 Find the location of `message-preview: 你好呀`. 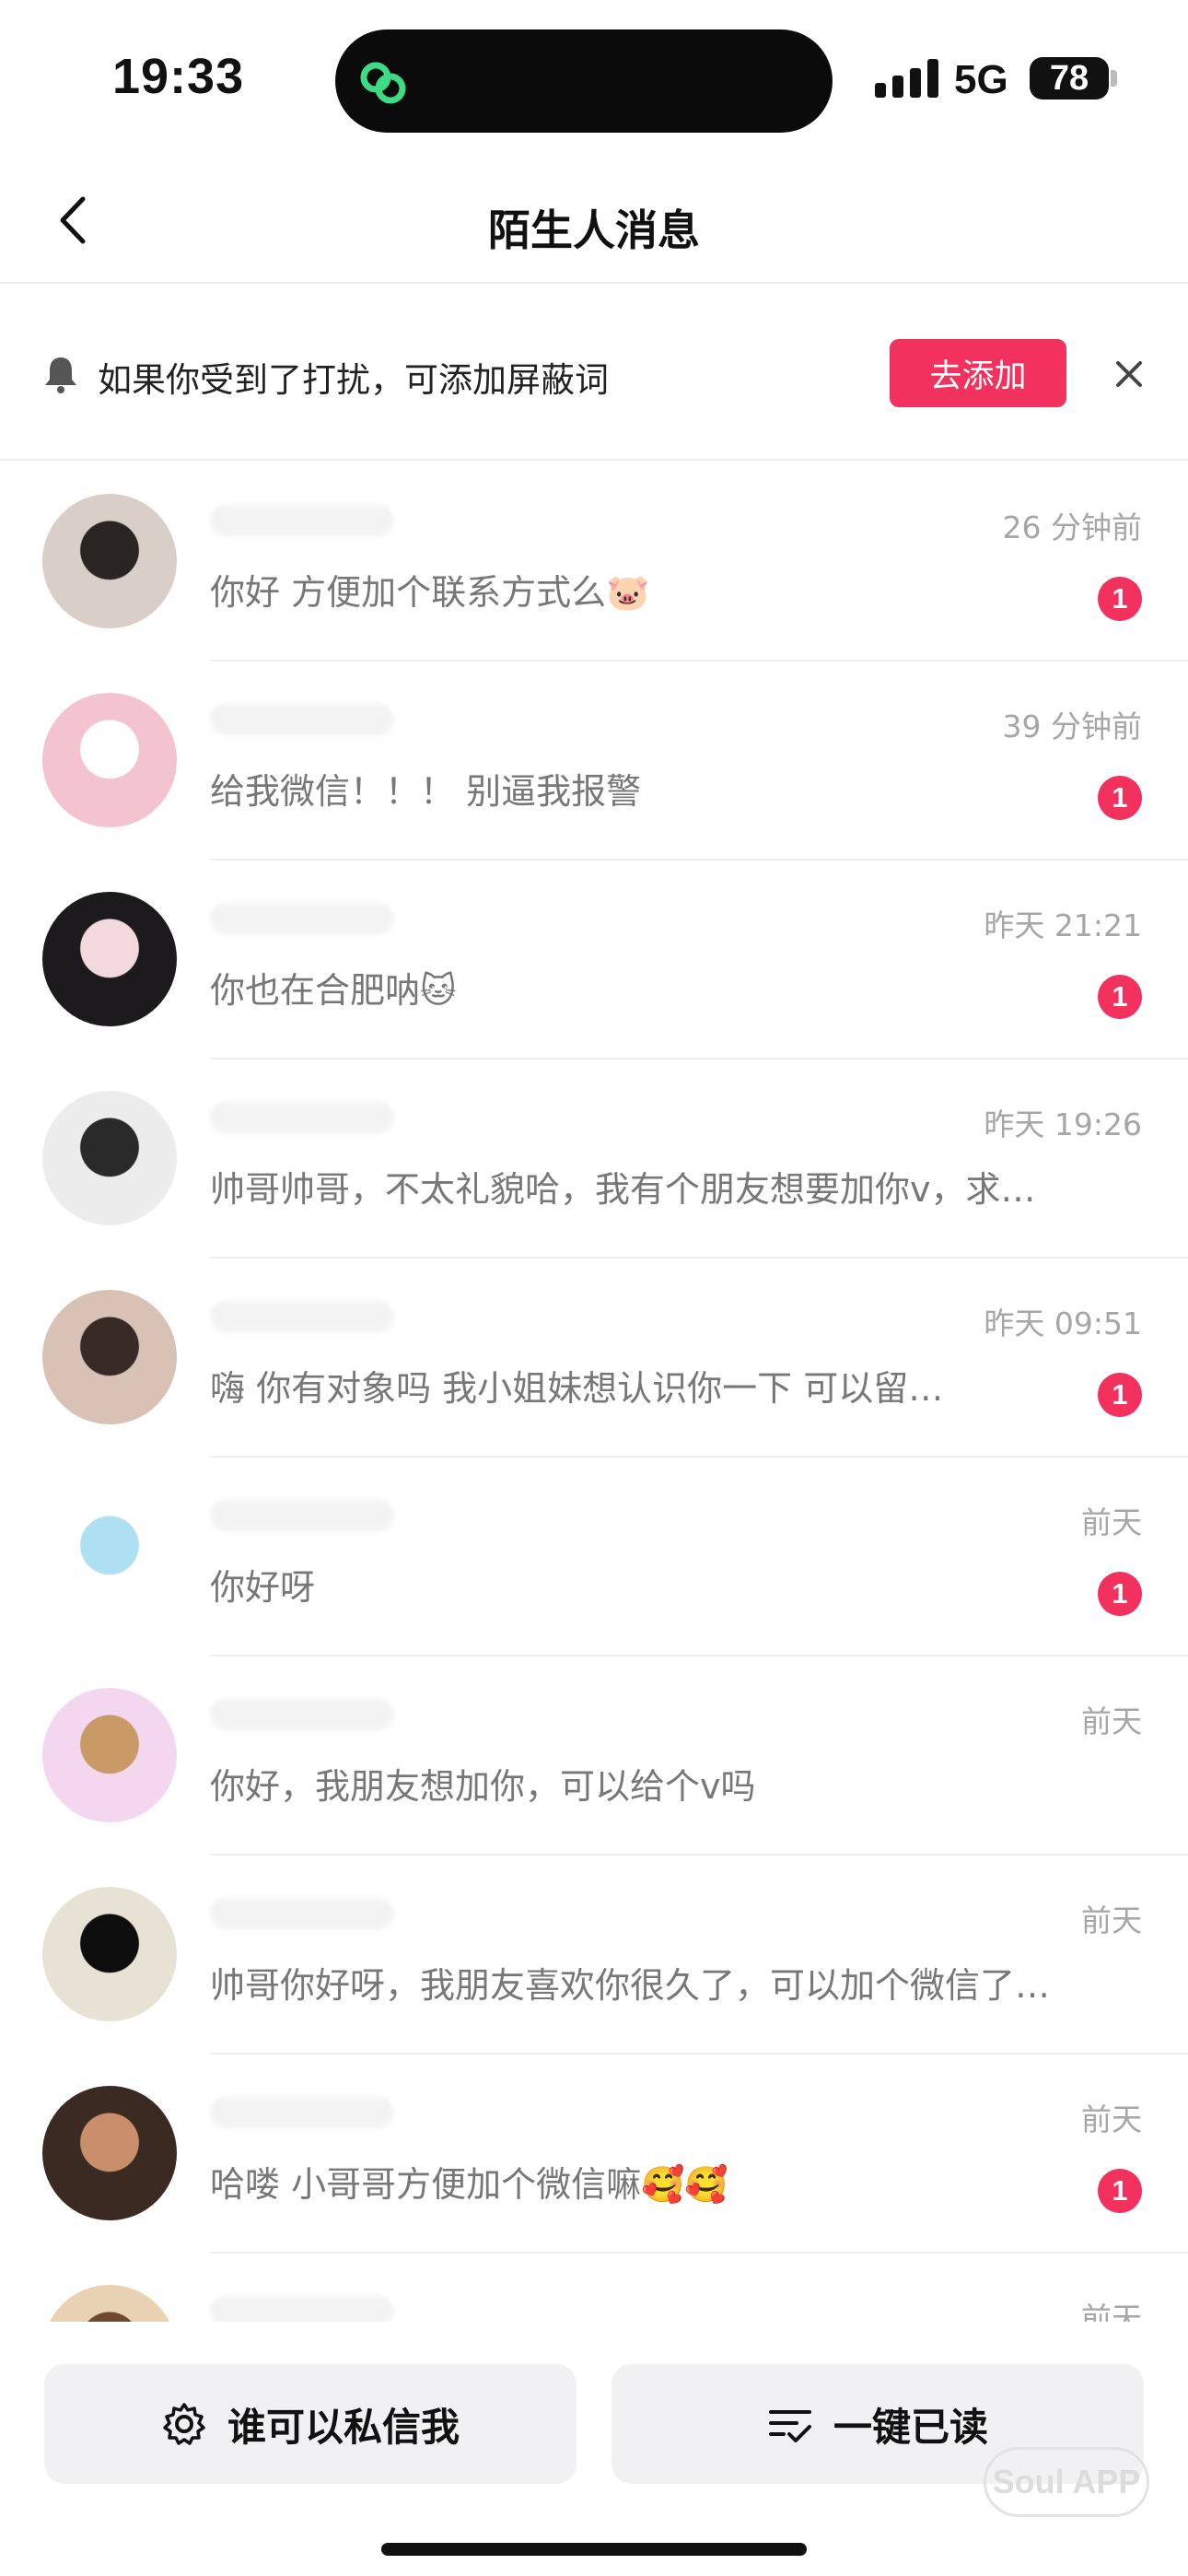

message-preview: 你好呀 is located at coordinates (263, 1587).